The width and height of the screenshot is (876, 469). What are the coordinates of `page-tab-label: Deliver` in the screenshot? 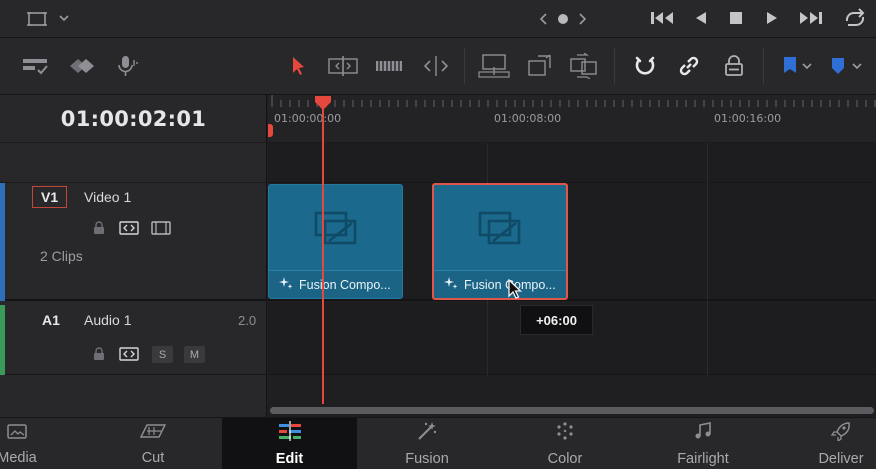 It's located at (841, 459).